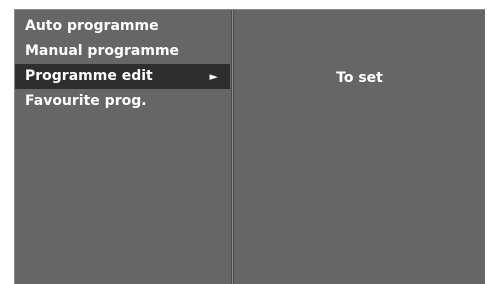  What do you see at coordinates (102, 51) in the screenshot?
I see `menu-item-label: Manual programme` at bounding box center [102, 51].